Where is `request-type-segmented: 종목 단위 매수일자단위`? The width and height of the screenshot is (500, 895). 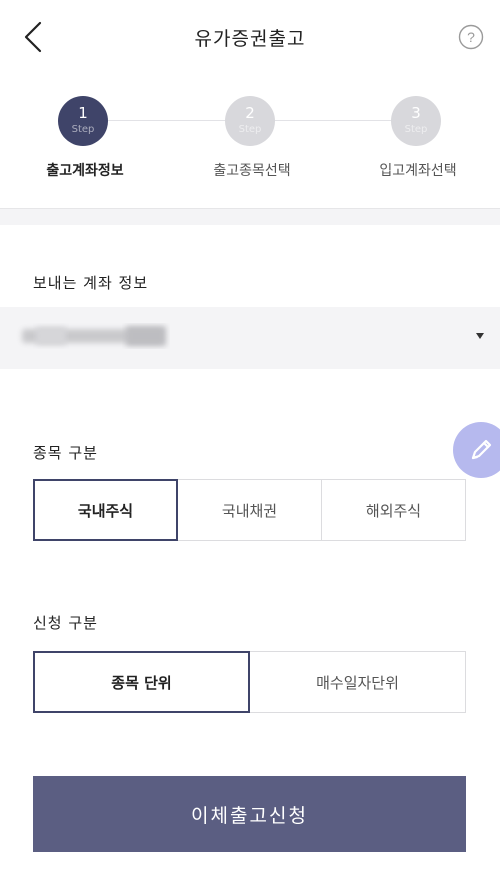
request-type-segmented: 종목 단위 매수일자단위 is located at coordinates (249, 682).